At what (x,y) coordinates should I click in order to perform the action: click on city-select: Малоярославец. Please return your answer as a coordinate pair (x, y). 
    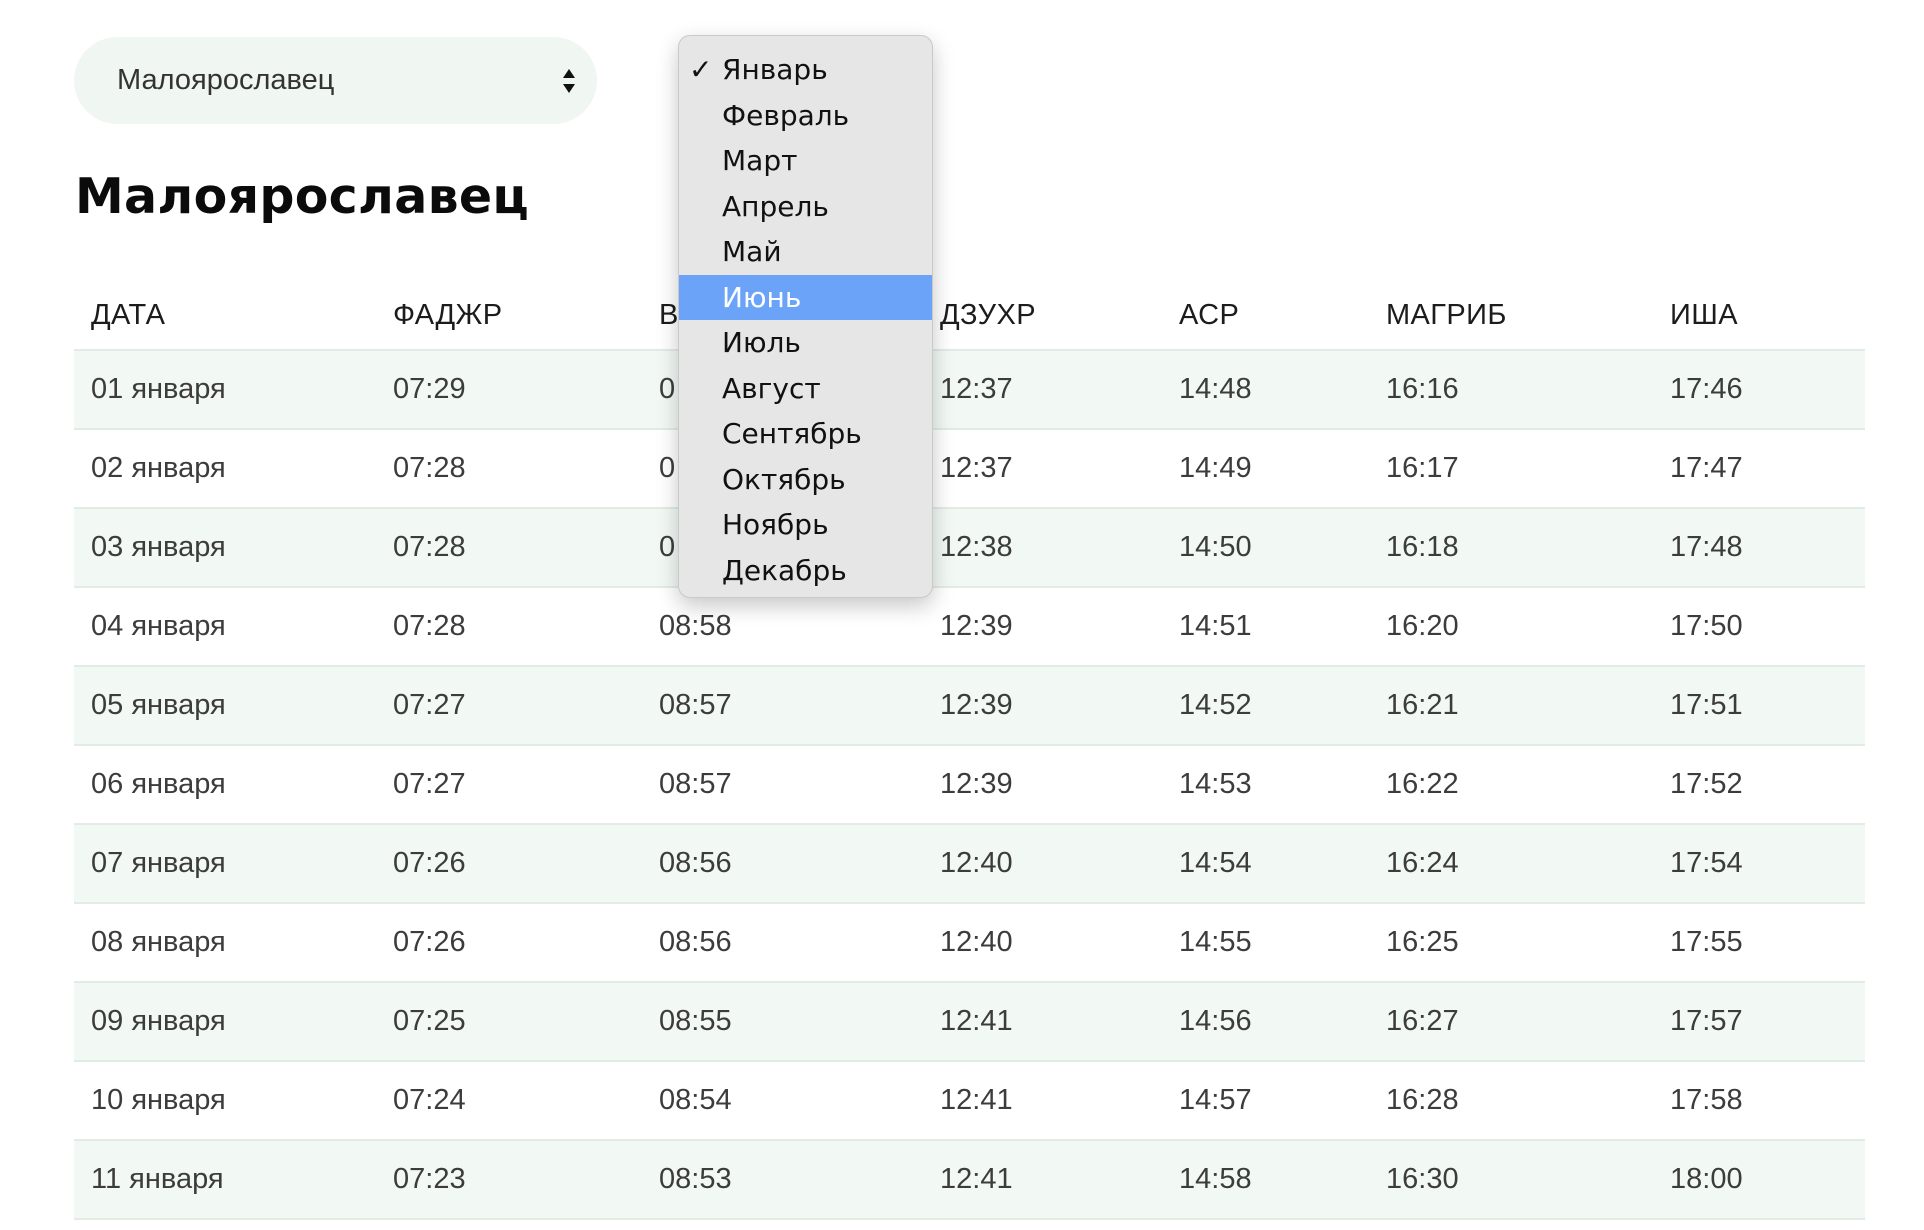
    Looking at the image, I should click on (335, 80).